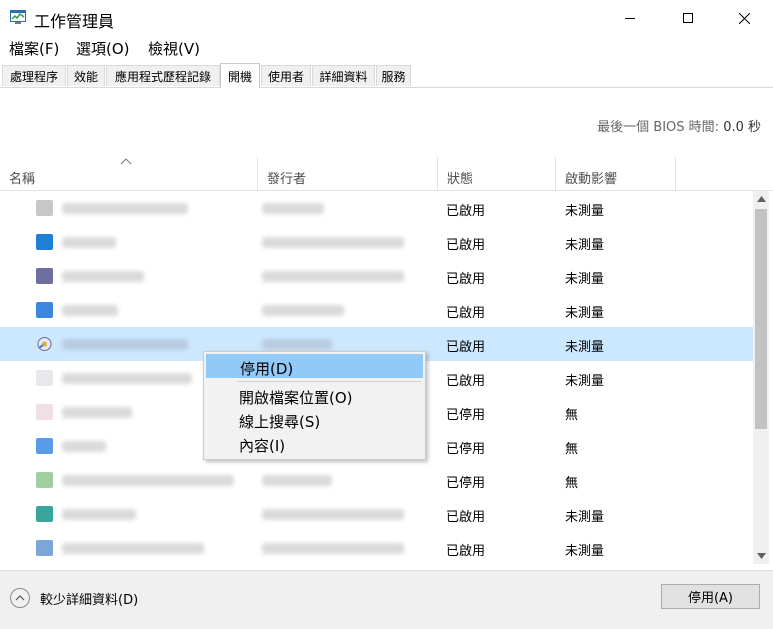 Image resolution: width=773 pixels, height=629 pixels. What do you see at coordinates (393, 75) in the screenshot?
I see `tab-services: 服務` at bounding box center [393, 75].